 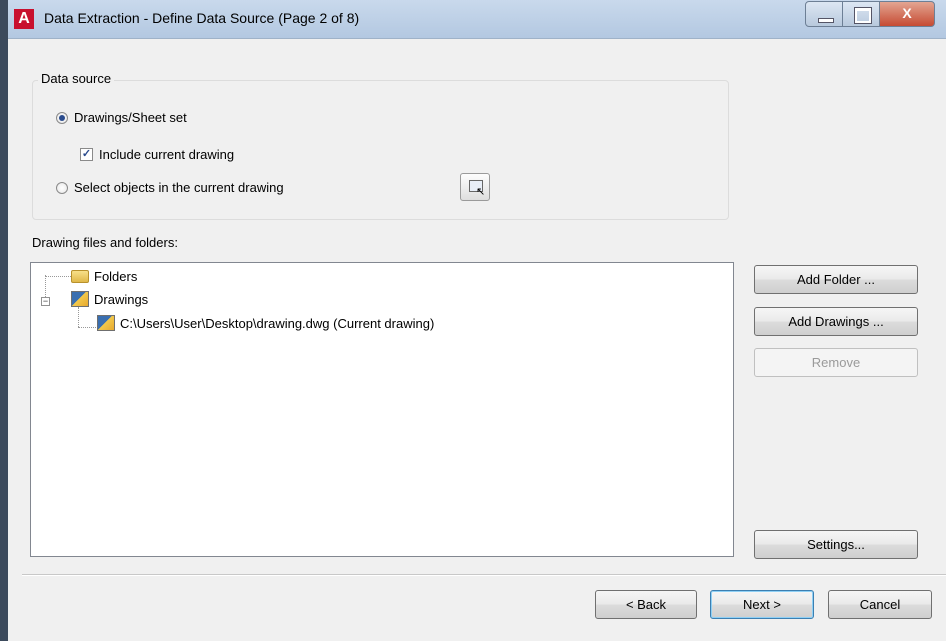 I want to click on drawings-sheet-set-label: Drawings/Sheet set, so click(x=130, y=117).